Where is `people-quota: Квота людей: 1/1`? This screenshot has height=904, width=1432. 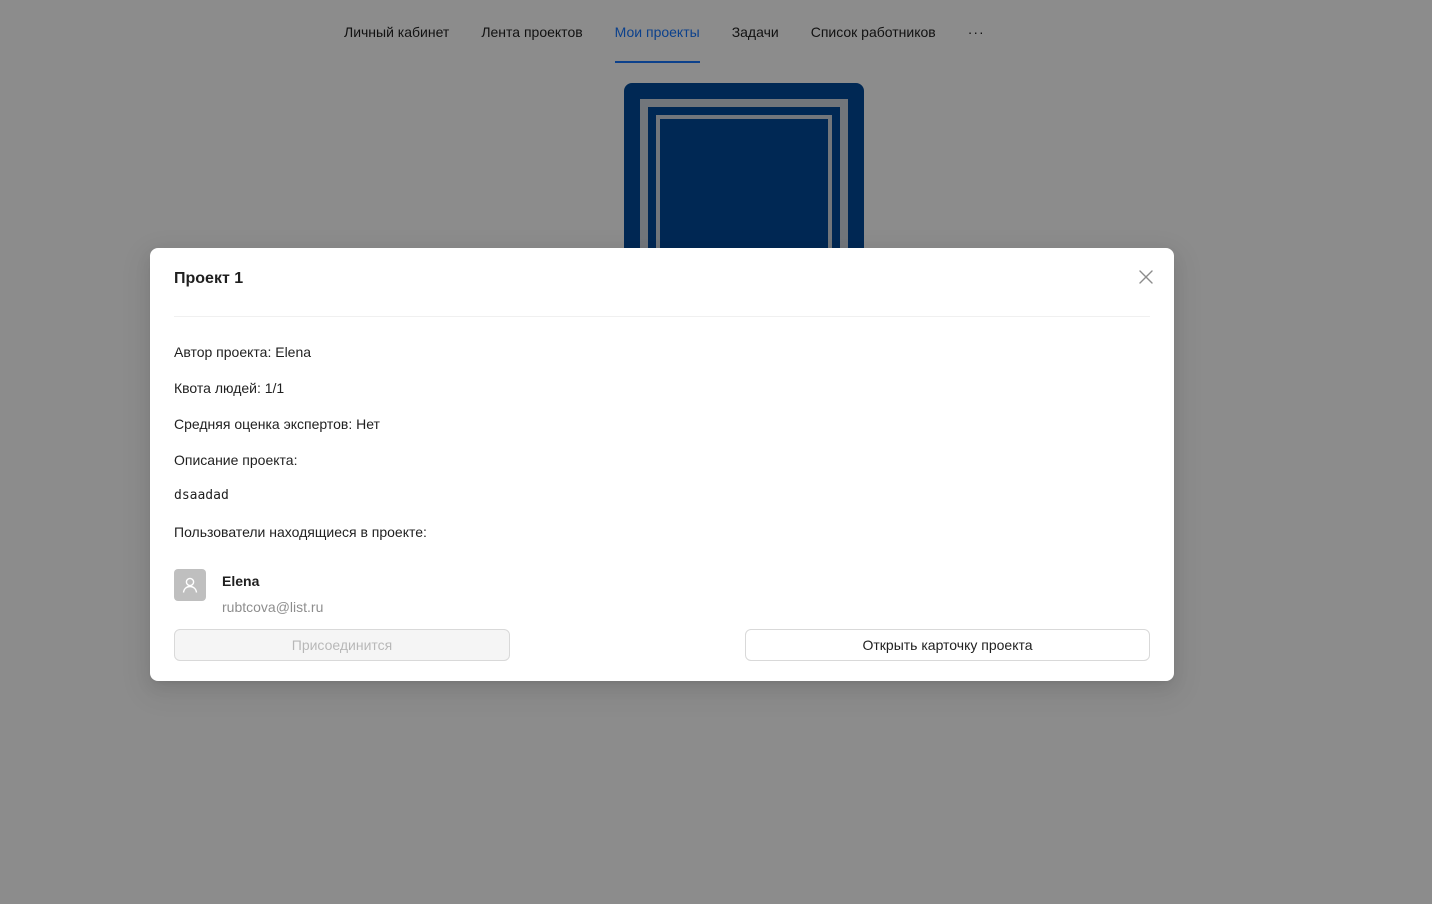 people-quota: Квота людей: 1/1 is located at coordinates (229, 388).